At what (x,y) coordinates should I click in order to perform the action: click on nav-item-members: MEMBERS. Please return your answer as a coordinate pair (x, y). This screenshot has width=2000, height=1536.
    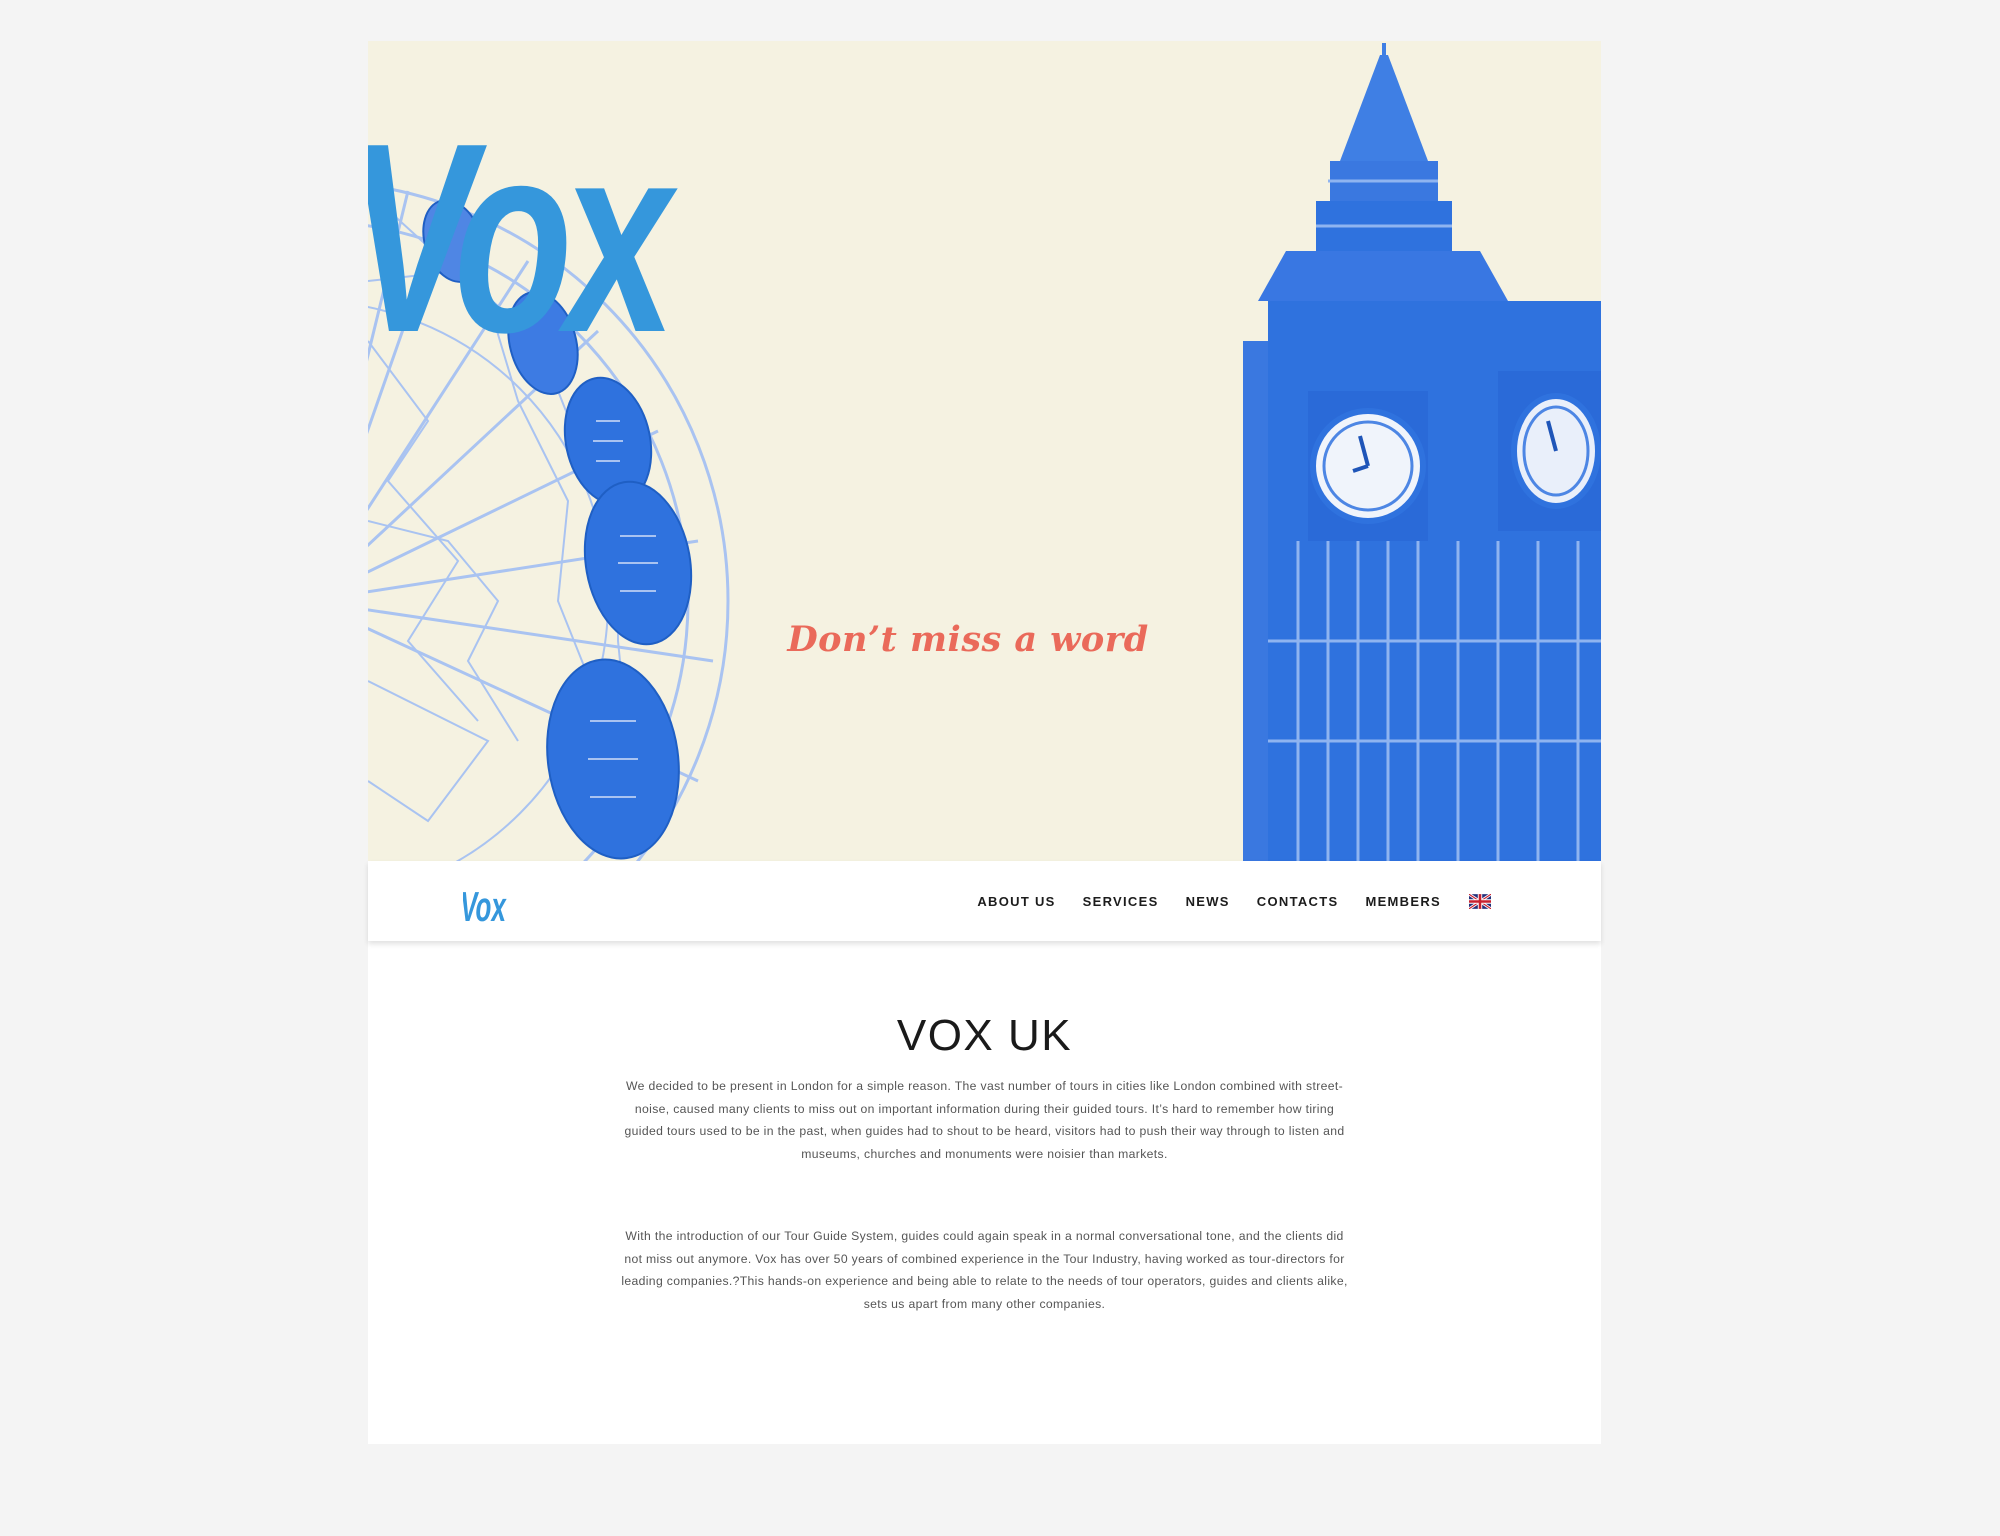
    Looking at the image, I should click on (1403, 901).